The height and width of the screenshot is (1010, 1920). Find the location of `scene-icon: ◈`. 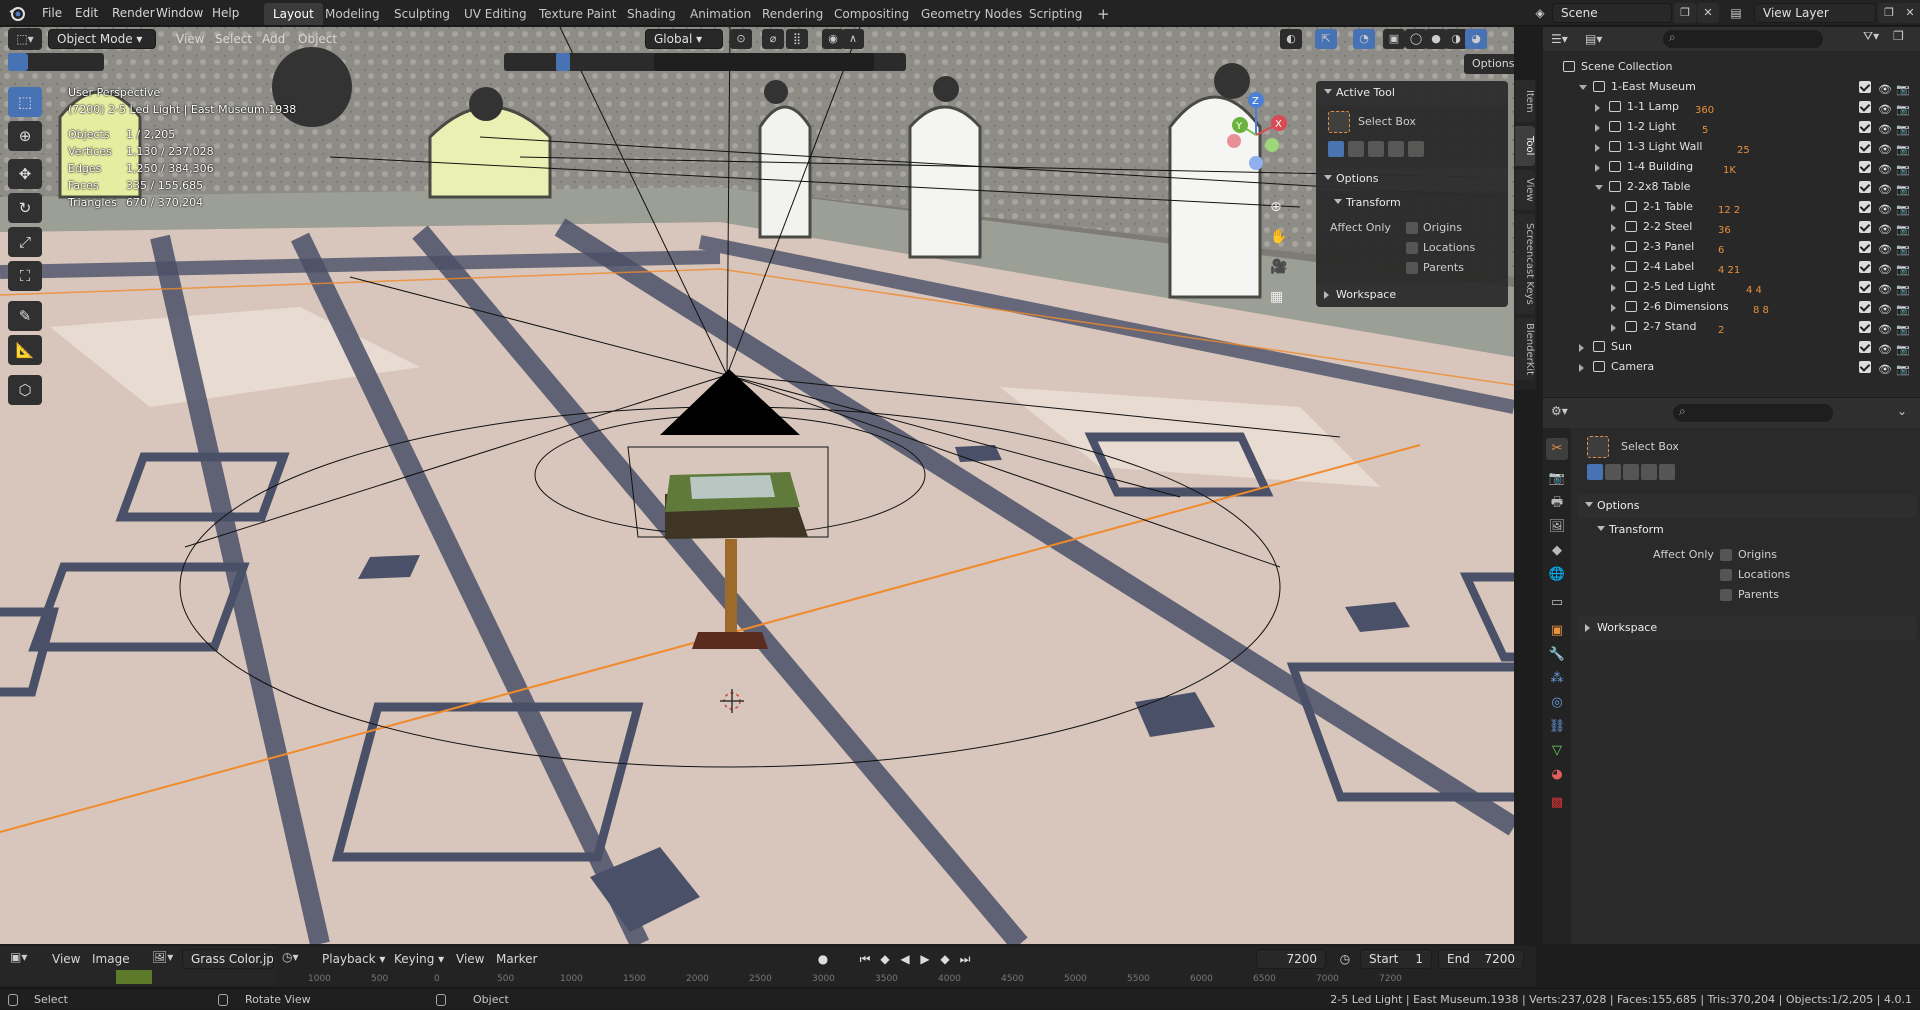

scene-icon: ◈ is located at coordinates (1540, 13).